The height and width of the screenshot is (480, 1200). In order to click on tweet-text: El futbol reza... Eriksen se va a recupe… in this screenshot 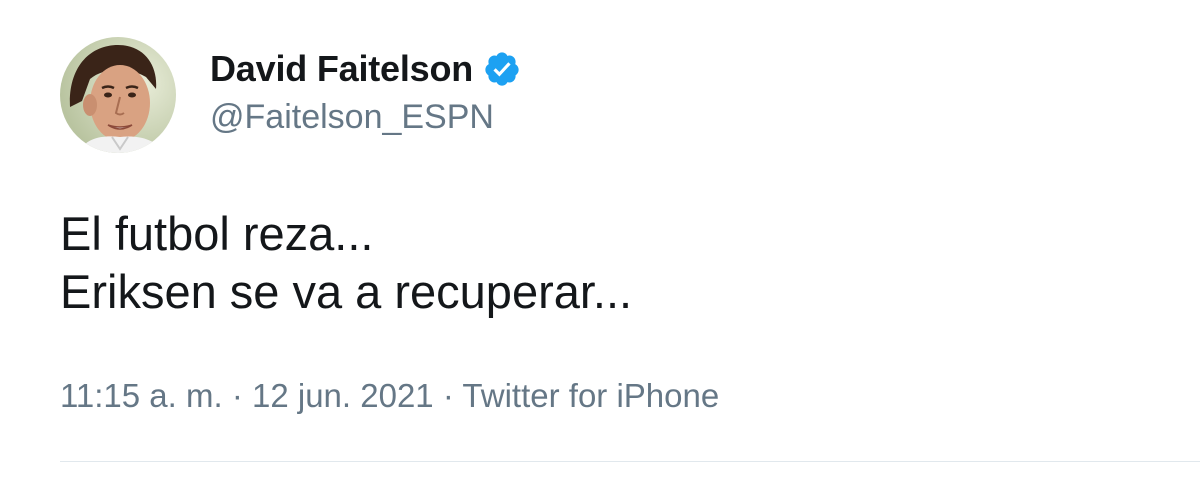, I will do `click(346, 263)`.